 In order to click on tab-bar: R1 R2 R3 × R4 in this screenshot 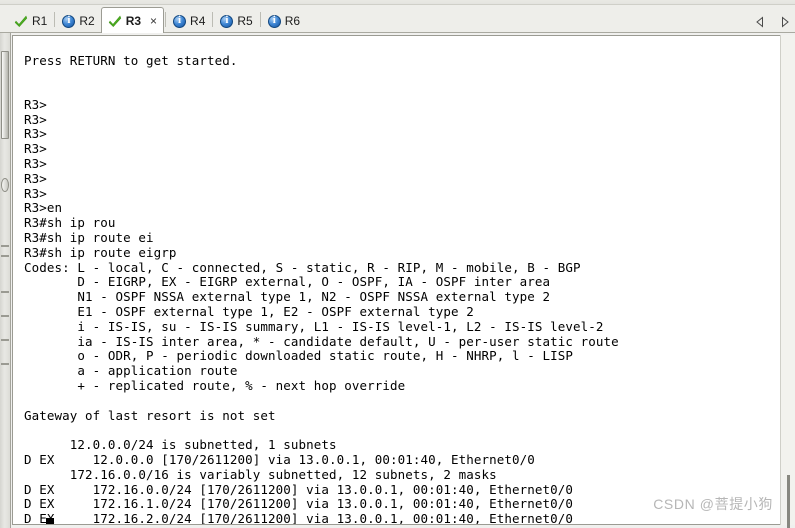, I will do `click(397, 19)`.